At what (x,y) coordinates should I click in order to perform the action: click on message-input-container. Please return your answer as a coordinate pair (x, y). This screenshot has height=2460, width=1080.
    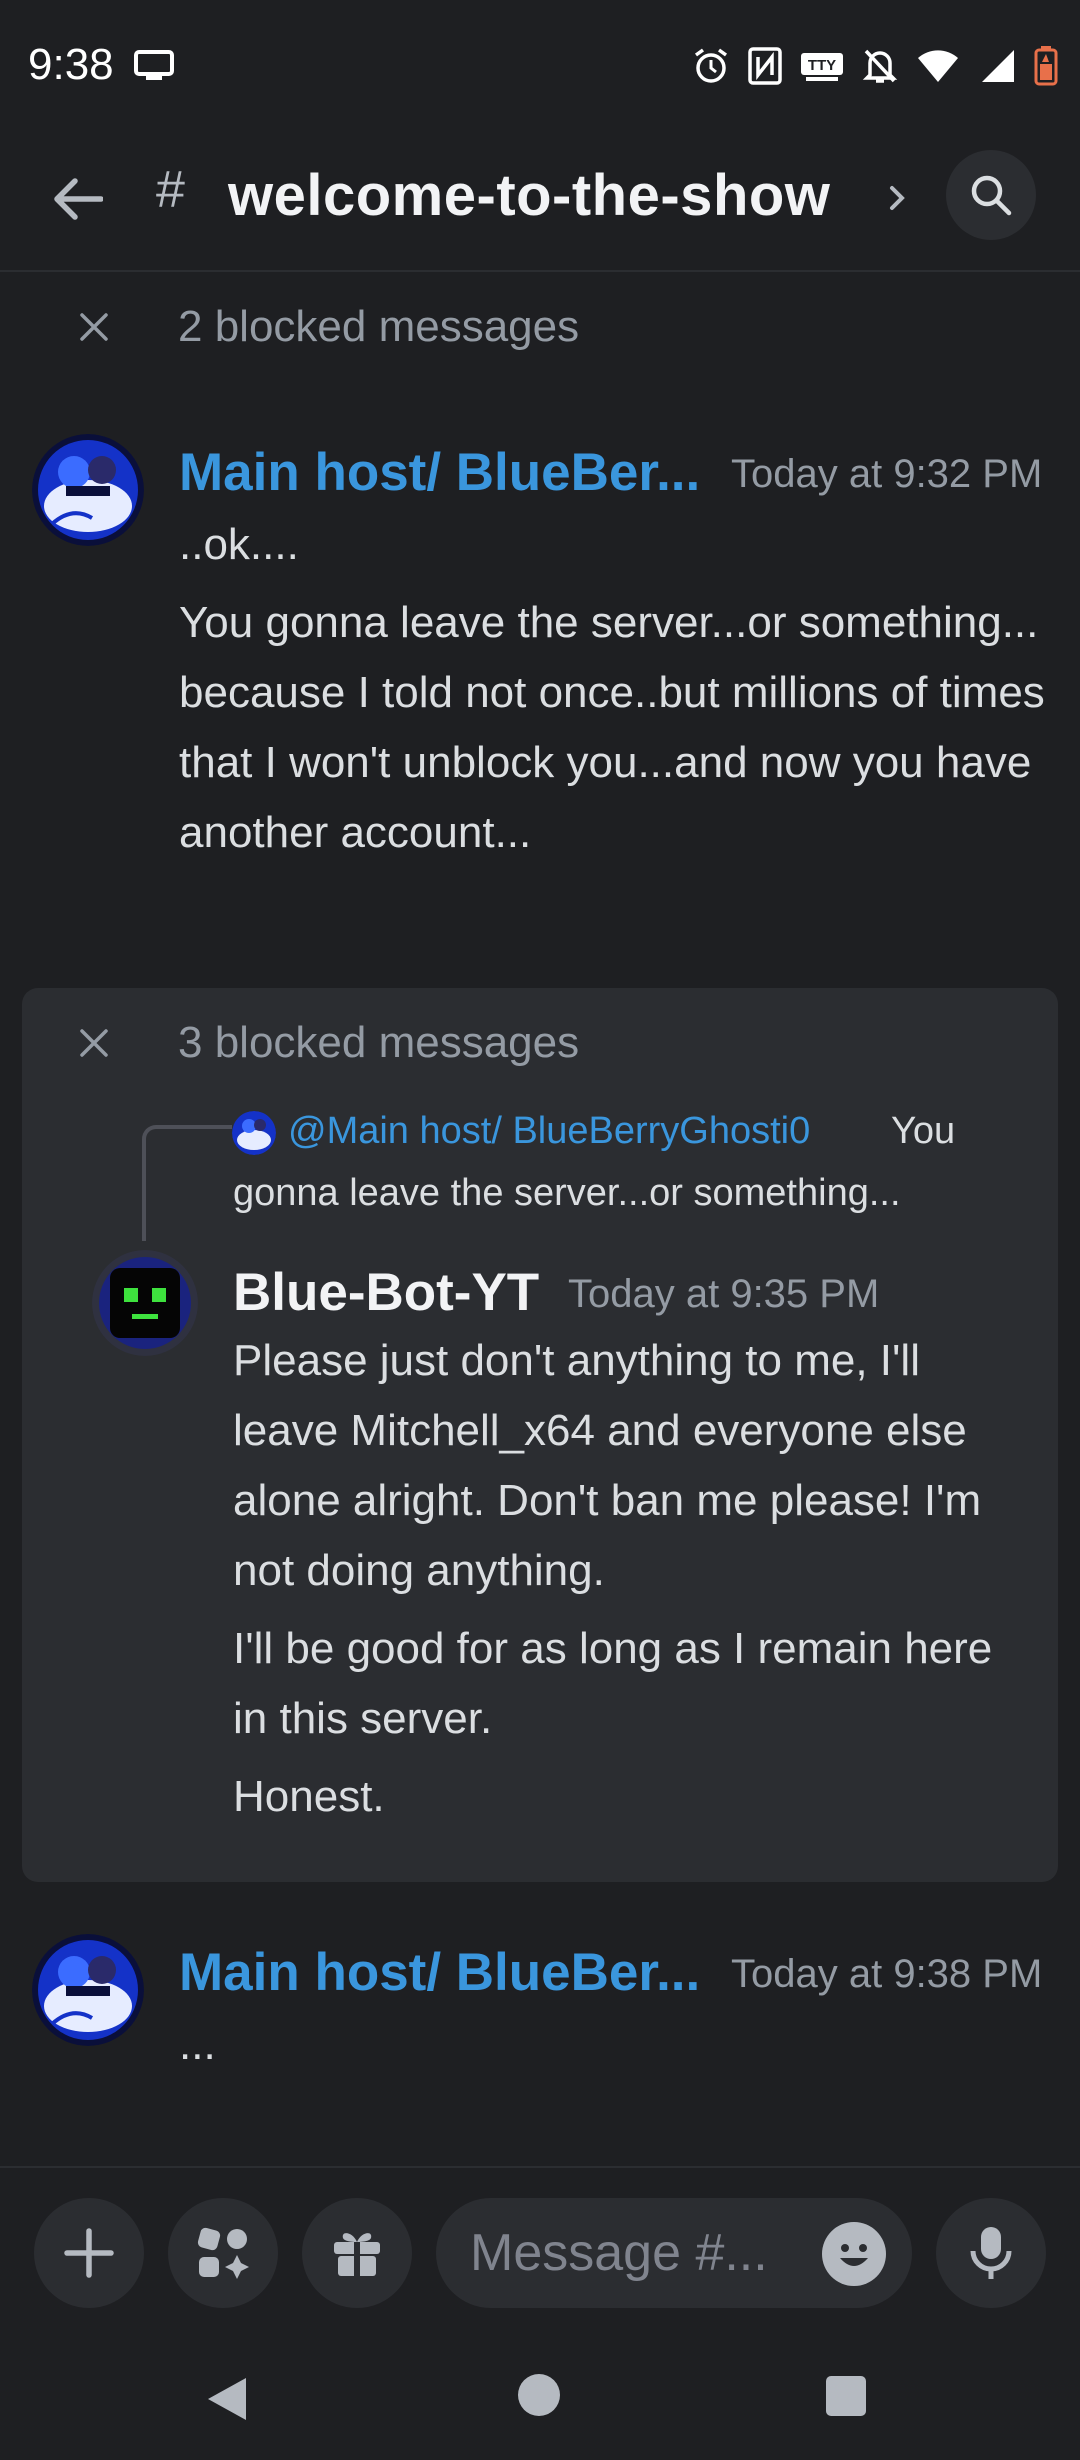
    Looking at the image, I should click on (674, 2253).